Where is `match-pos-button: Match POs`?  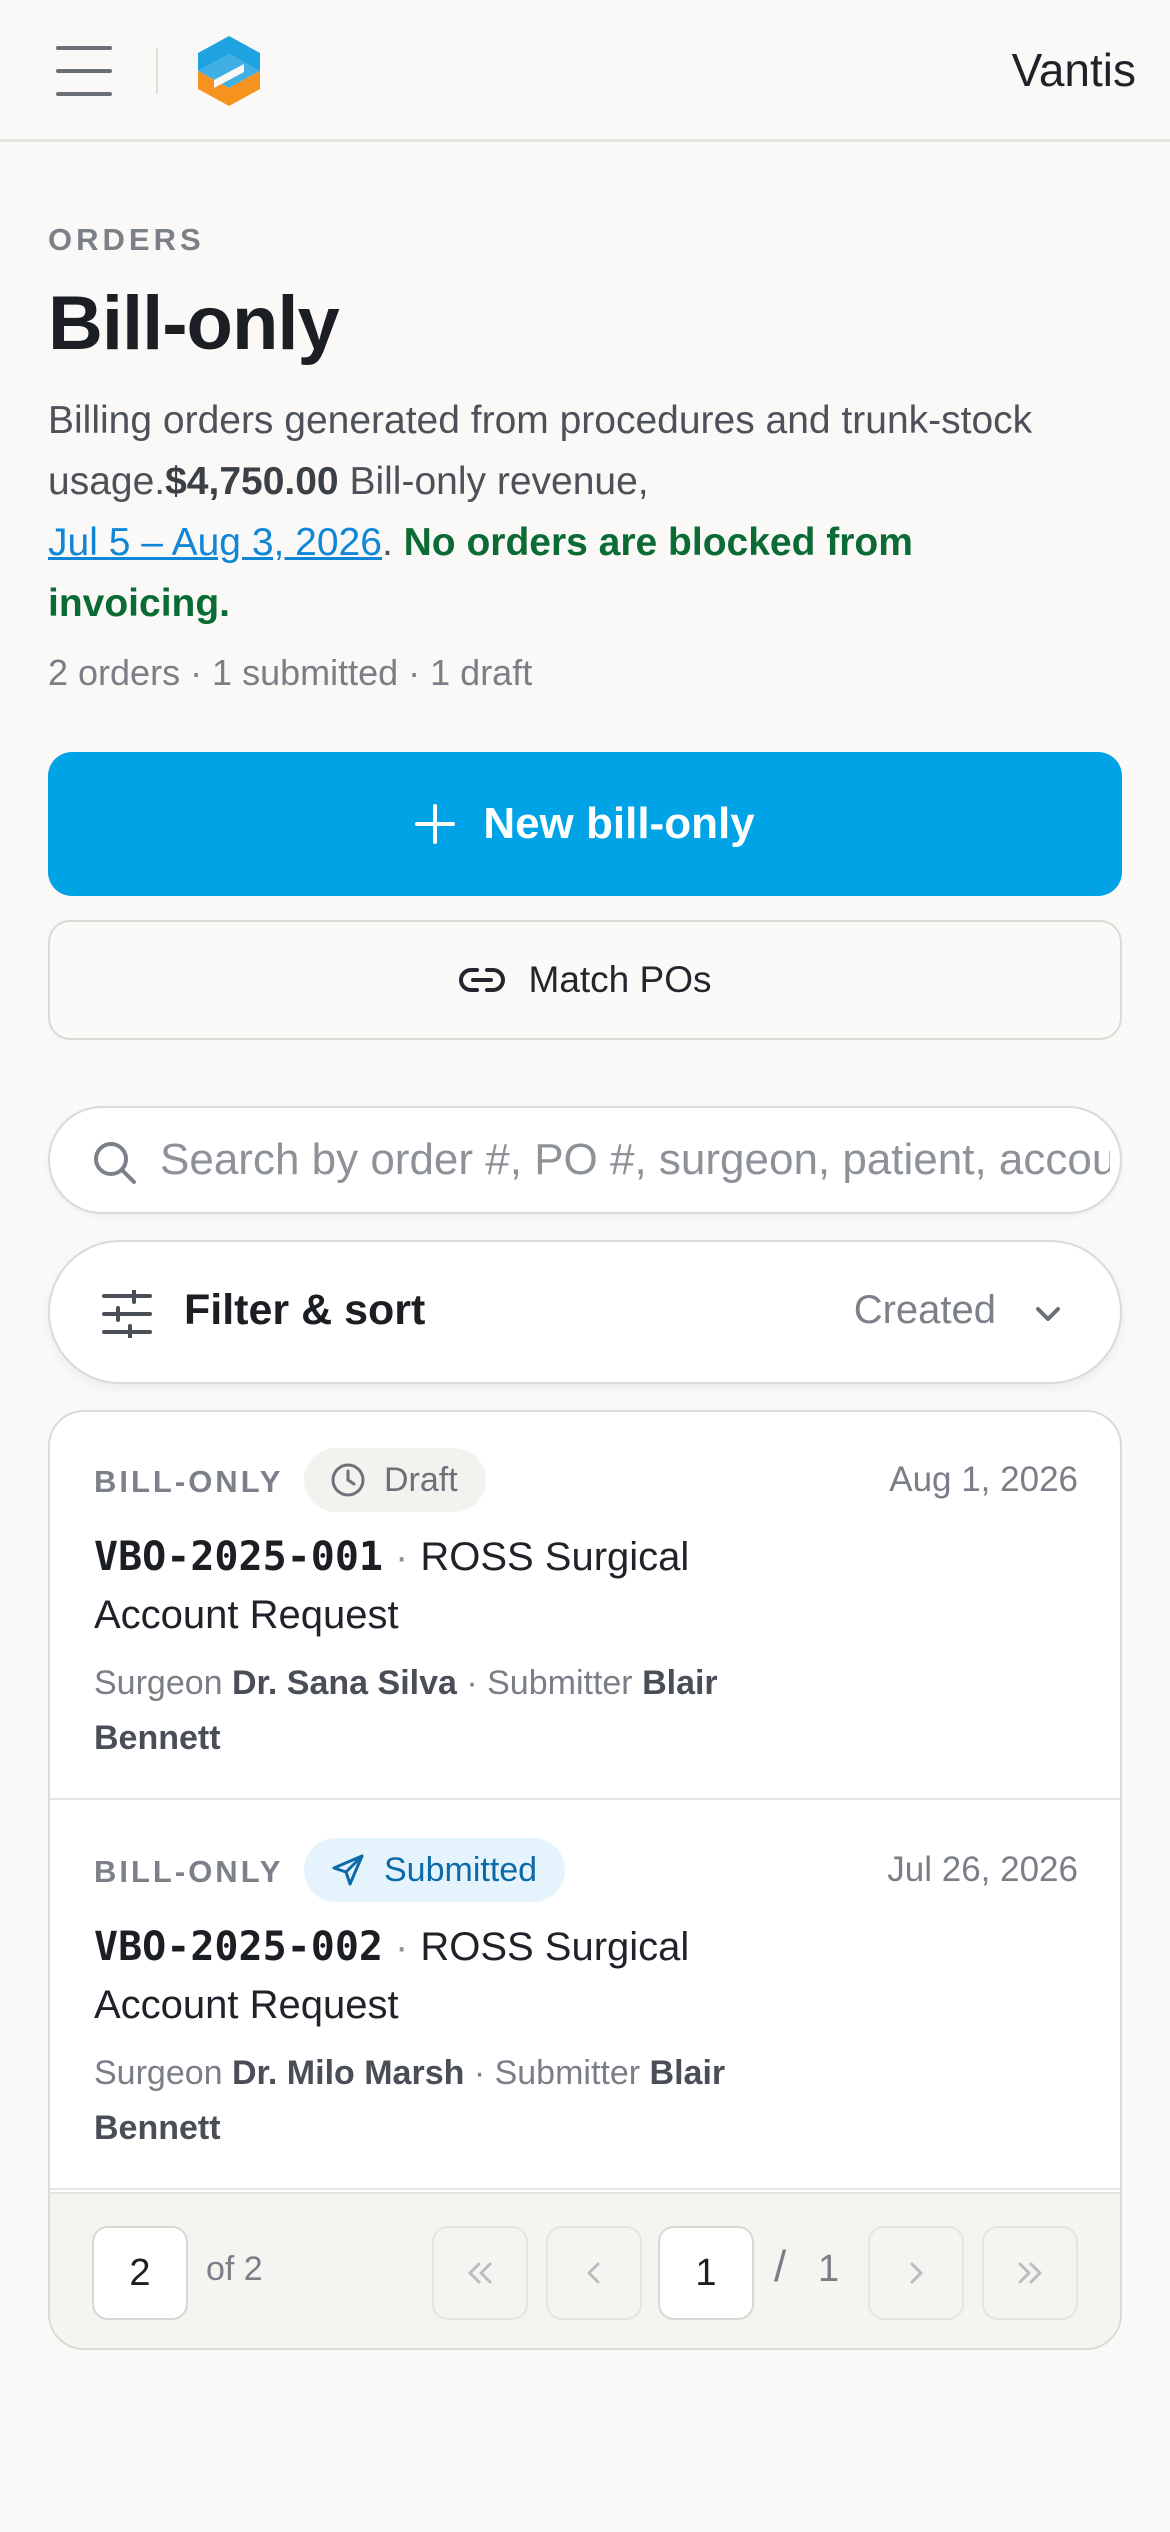
match-pos-button: Match POs is located at coordinates (585, 980).